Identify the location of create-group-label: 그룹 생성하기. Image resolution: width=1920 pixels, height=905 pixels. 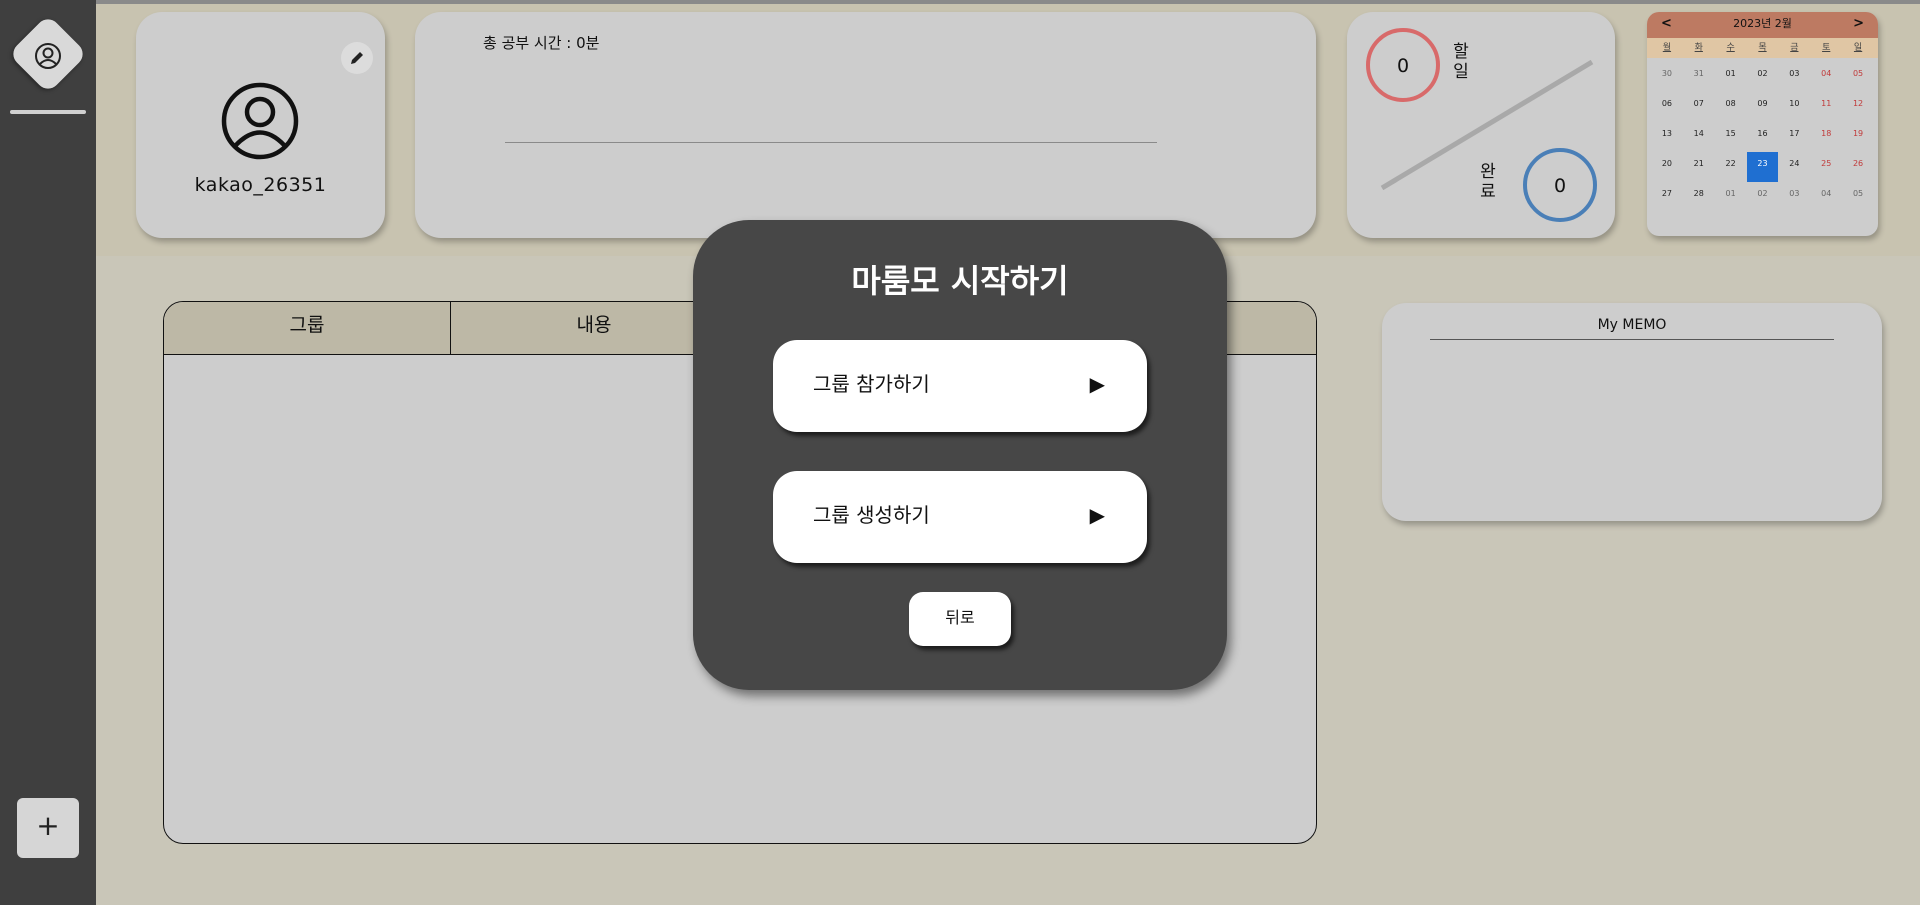
(871, 515).